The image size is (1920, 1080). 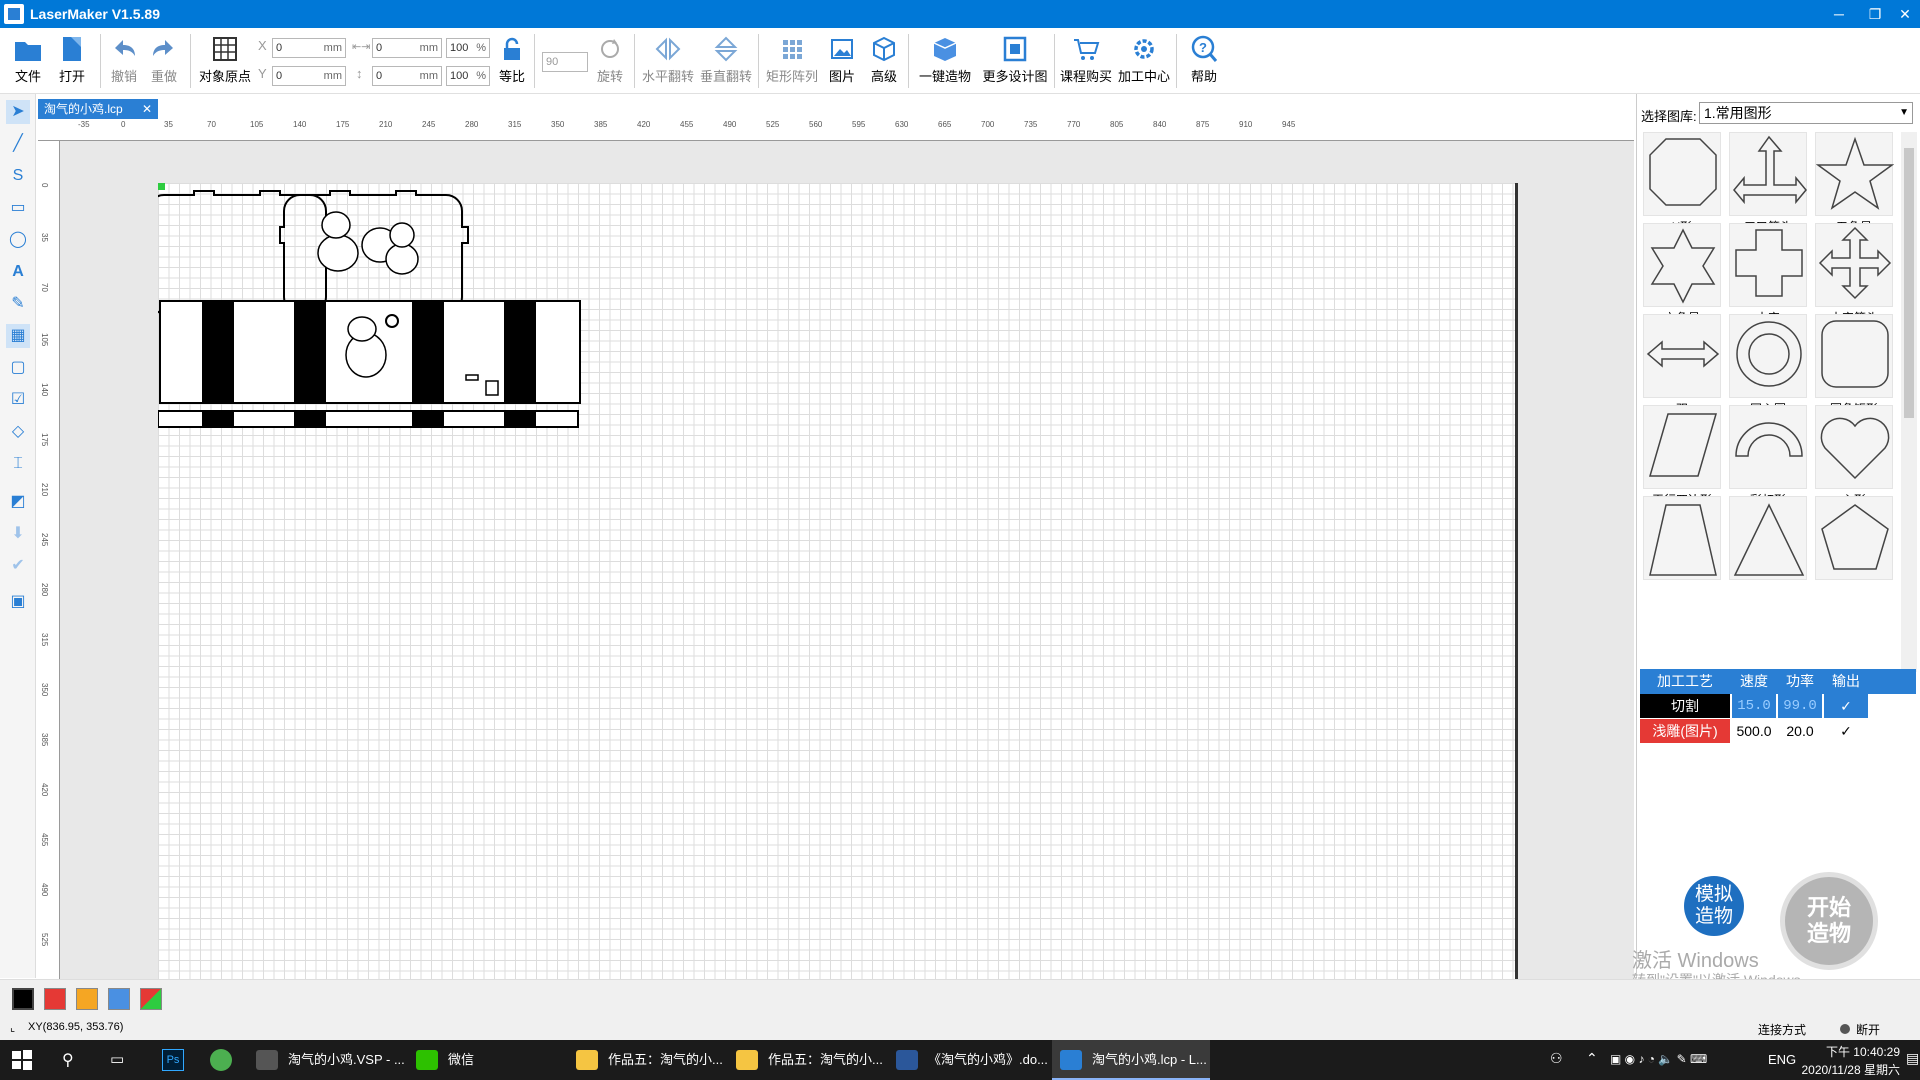 I want to click on table-row: 浅雕(图片) 500.0 20.0 ✓, so click(x=1778, y=731).